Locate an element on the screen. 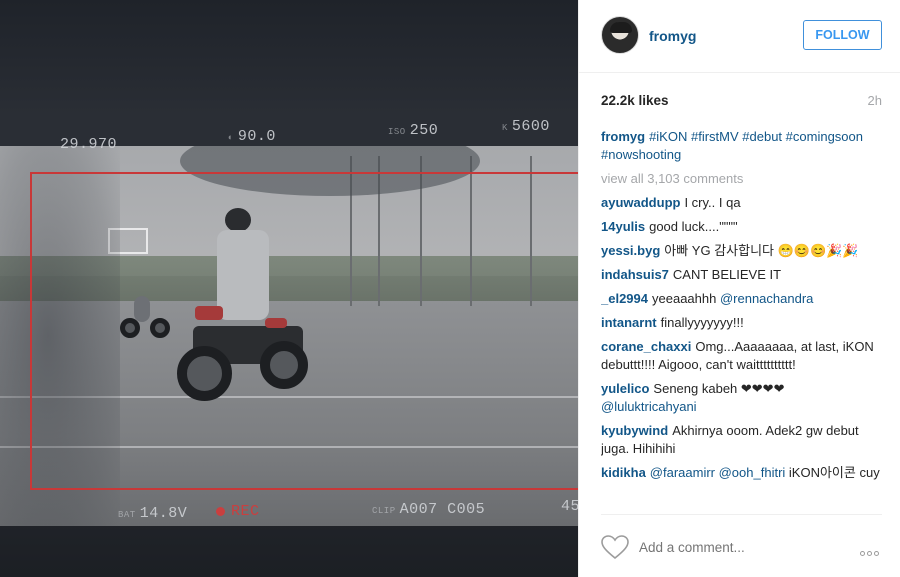  hud-iso: ISO 250 is located at coordinates (413, 130).